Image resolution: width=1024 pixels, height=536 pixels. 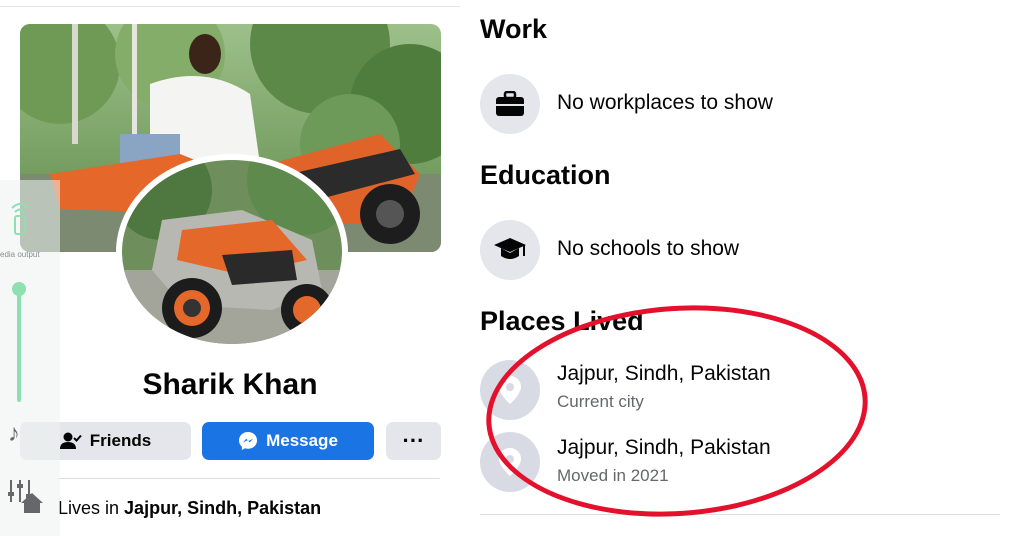 What do you see at coordinates (514, 29) in the screenshot?
I see `work-heading: Work` at bounding box center [514, 29].